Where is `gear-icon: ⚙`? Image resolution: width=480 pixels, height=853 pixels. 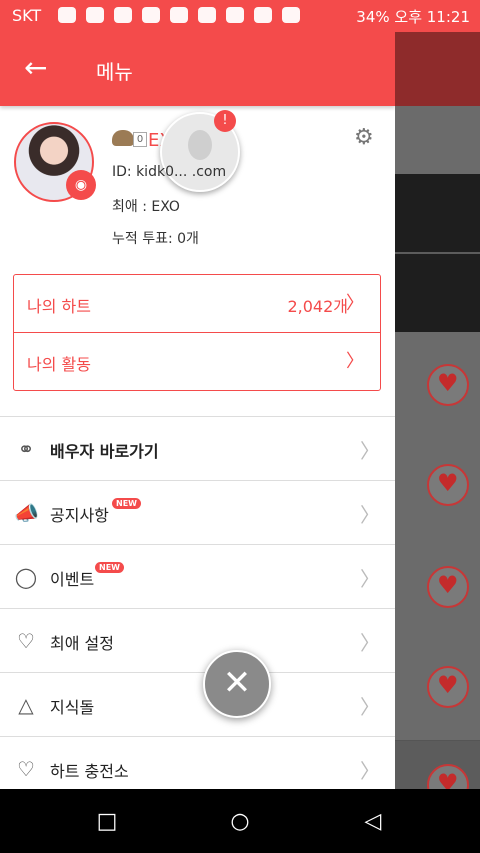 gear-icon: ⚙ is located at coordinates (366, 138).